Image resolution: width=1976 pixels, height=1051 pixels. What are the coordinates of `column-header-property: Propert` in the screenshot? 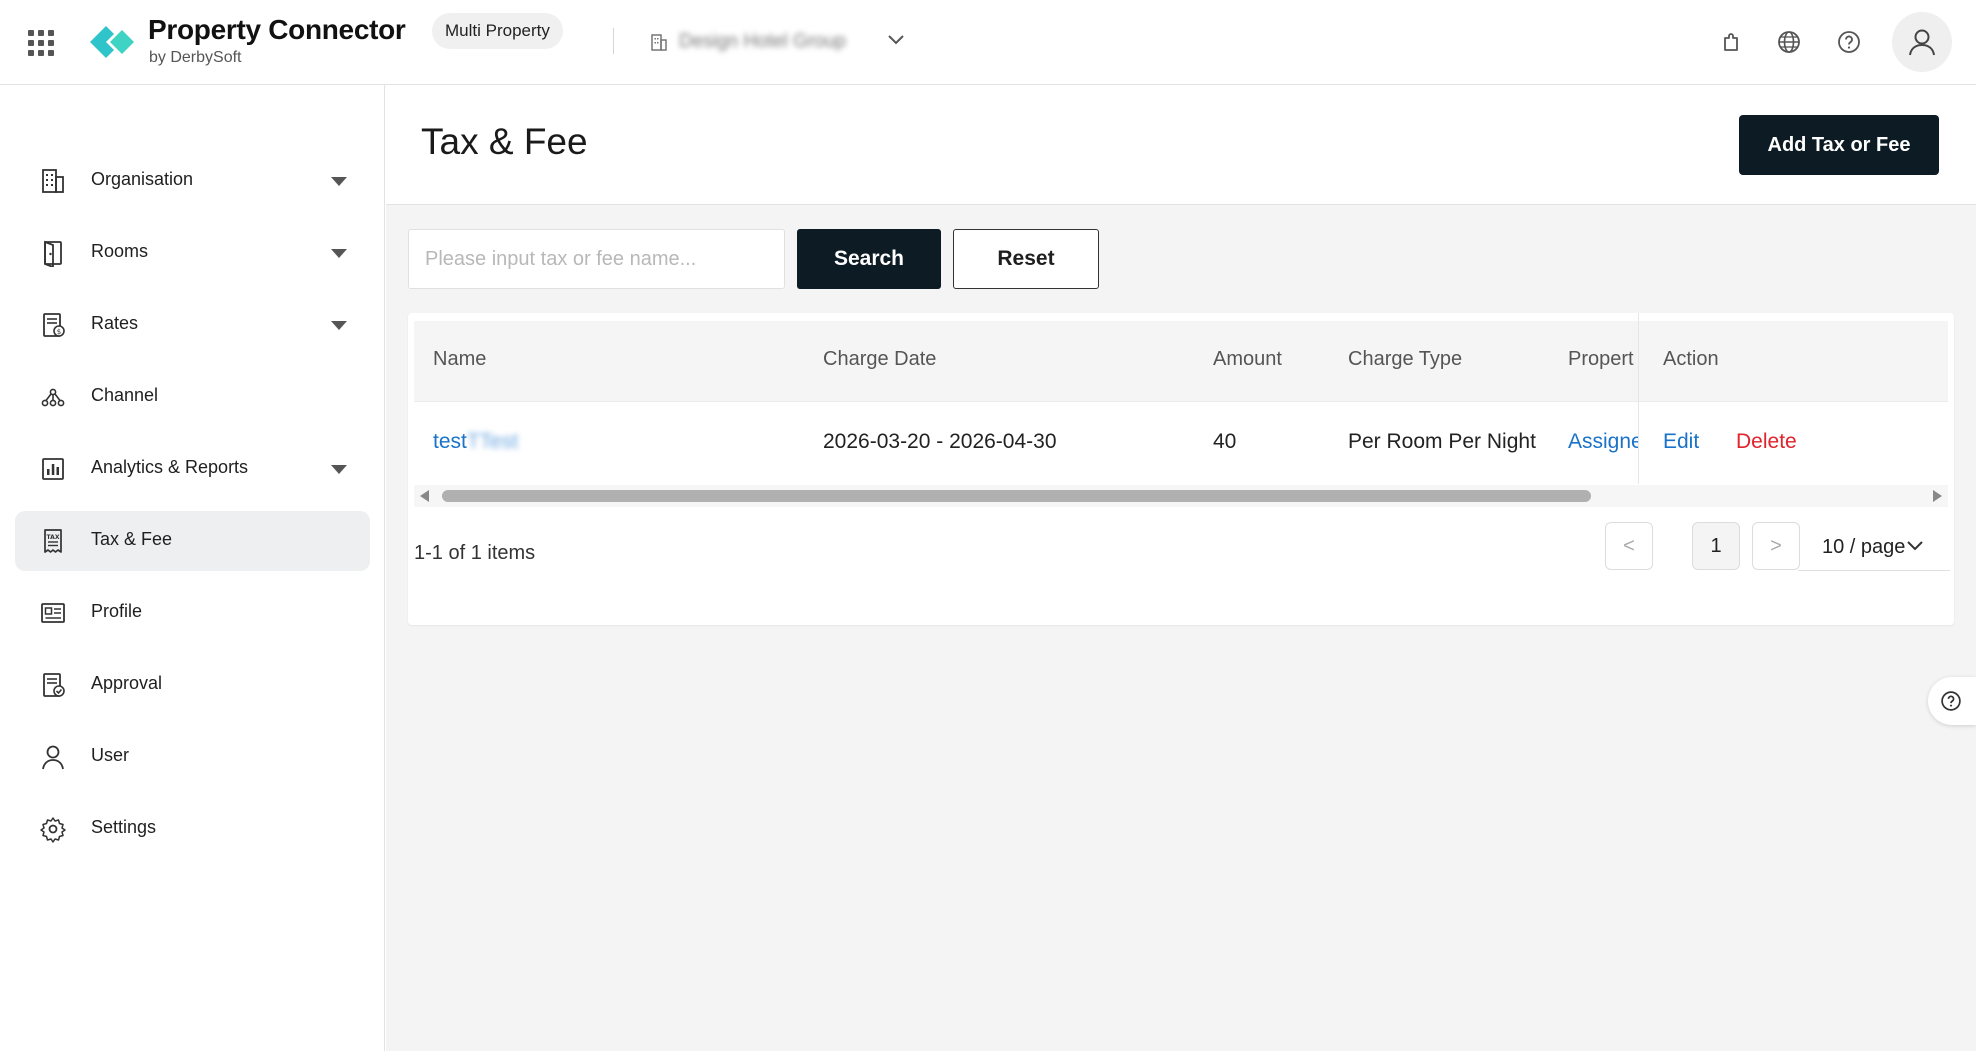 It's located at (1601, 359).